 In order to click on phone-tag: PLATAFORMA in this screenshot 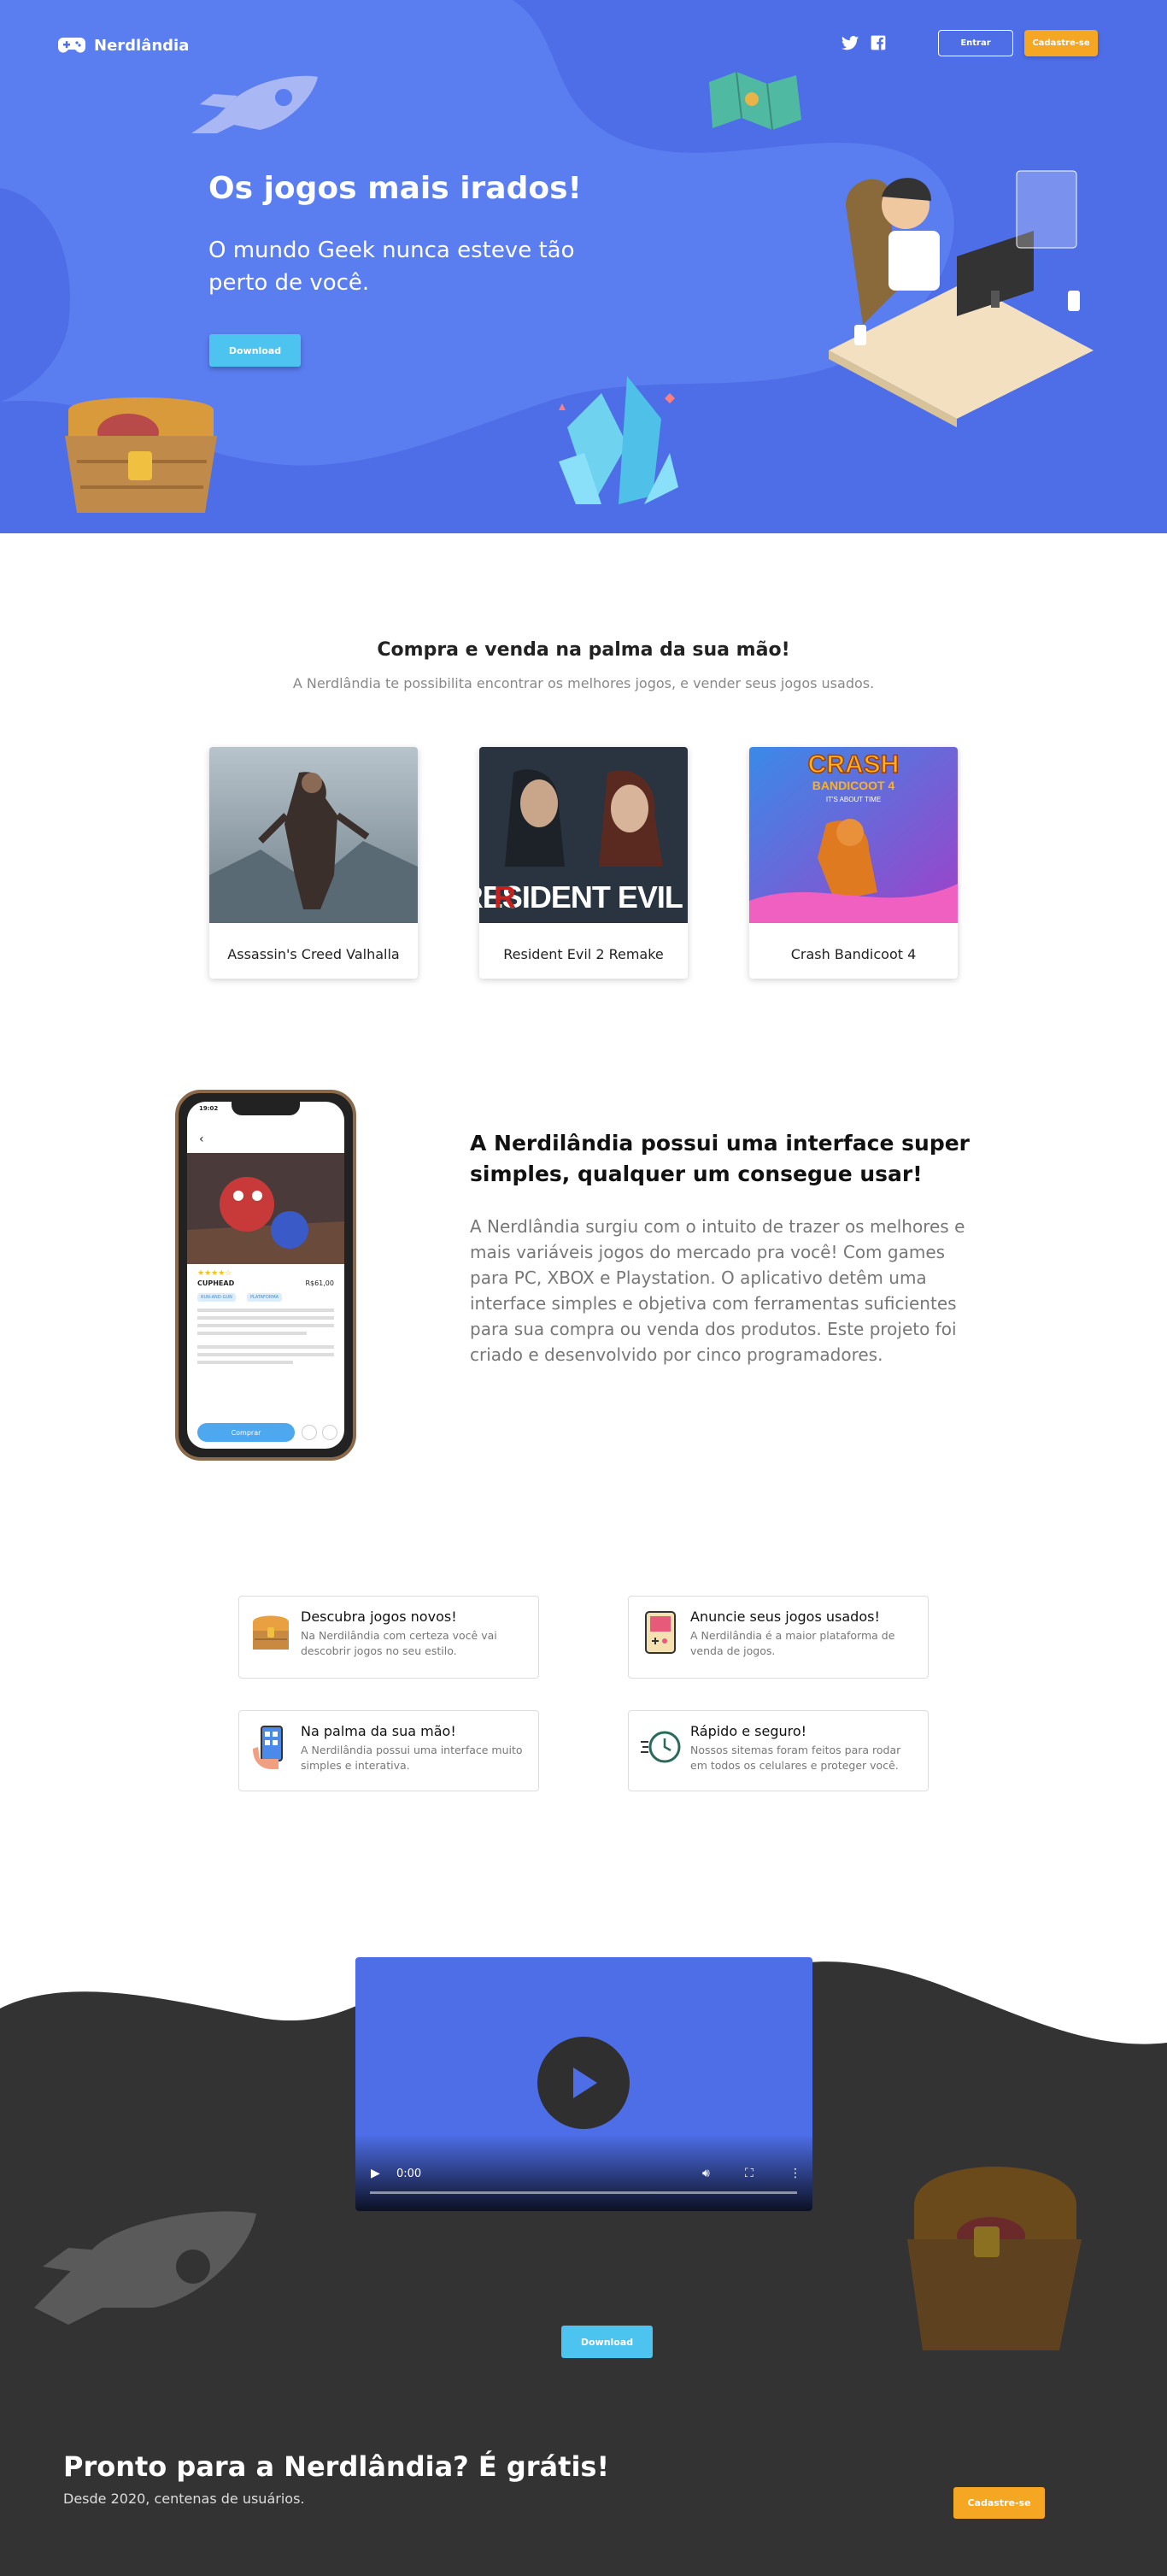, I will do `click(265, 1297)`.